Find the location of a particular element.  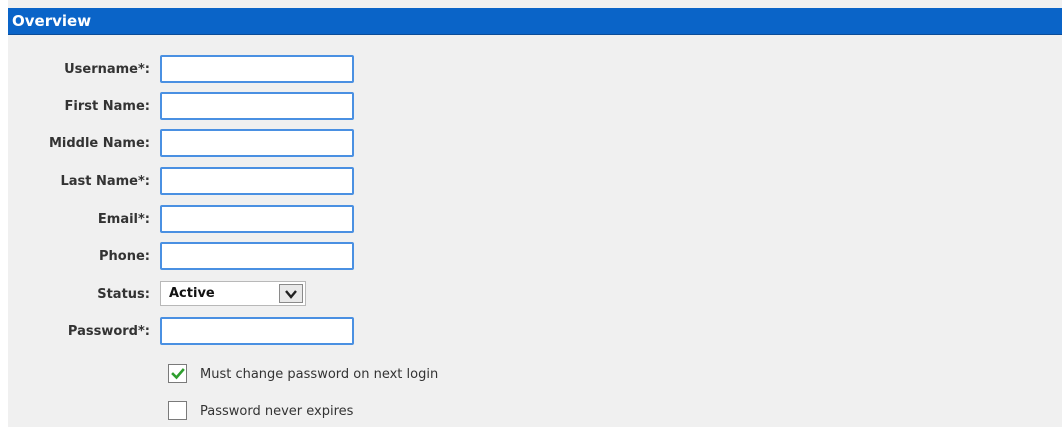

email-label: Email*: is located at coordinates (123, 219).